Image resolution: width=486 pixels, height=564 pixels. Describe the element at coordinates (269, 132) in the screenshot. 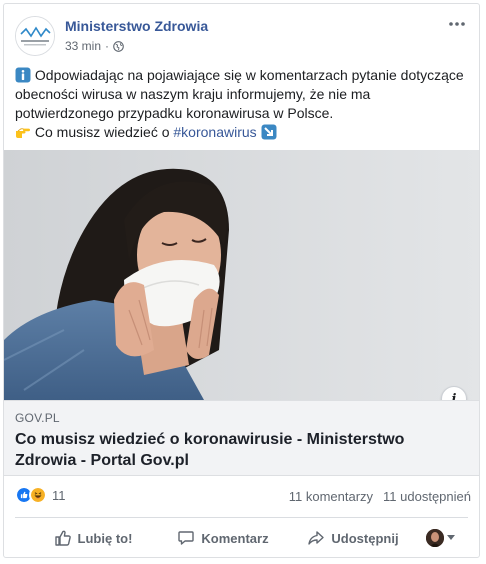

I see `arrow-down-right-icon` at that location.